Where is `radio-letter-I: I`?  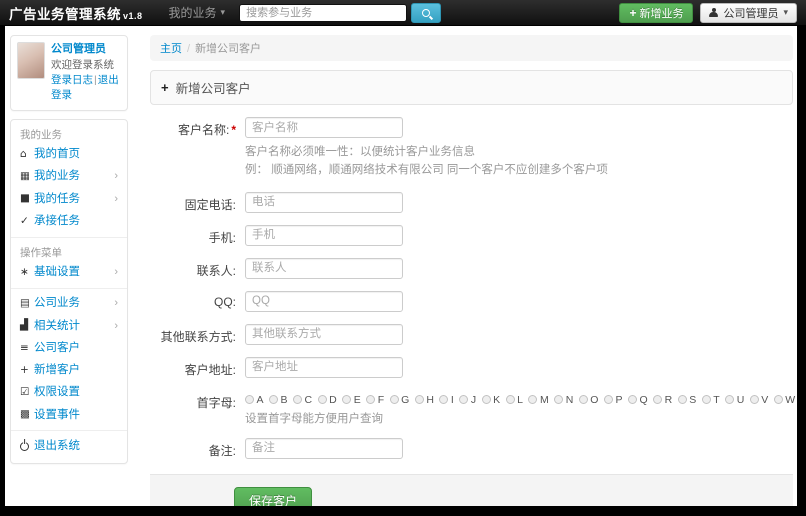 radio-letter-I: I is located at coordinates (446, 400).